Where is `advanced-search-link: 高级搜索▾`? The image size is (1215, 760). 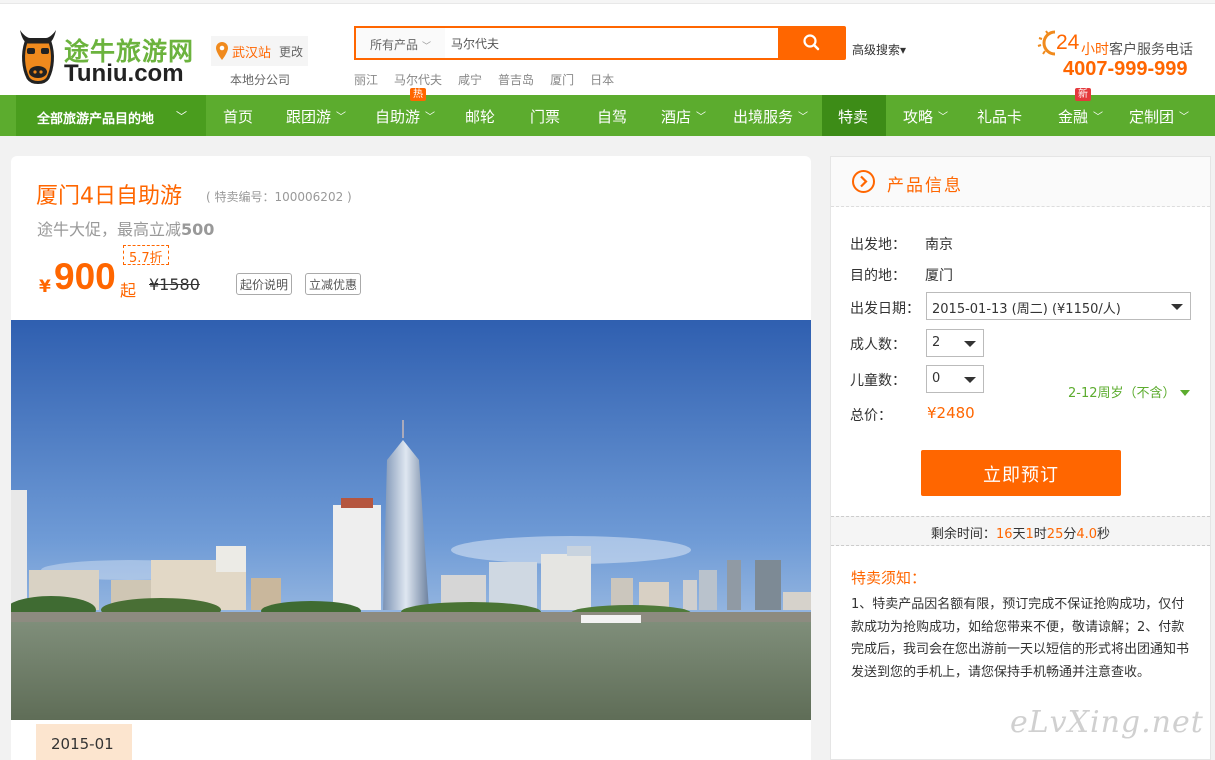
advanced-search-link: 高级搜索▾ is located at coordinates (879, 49).